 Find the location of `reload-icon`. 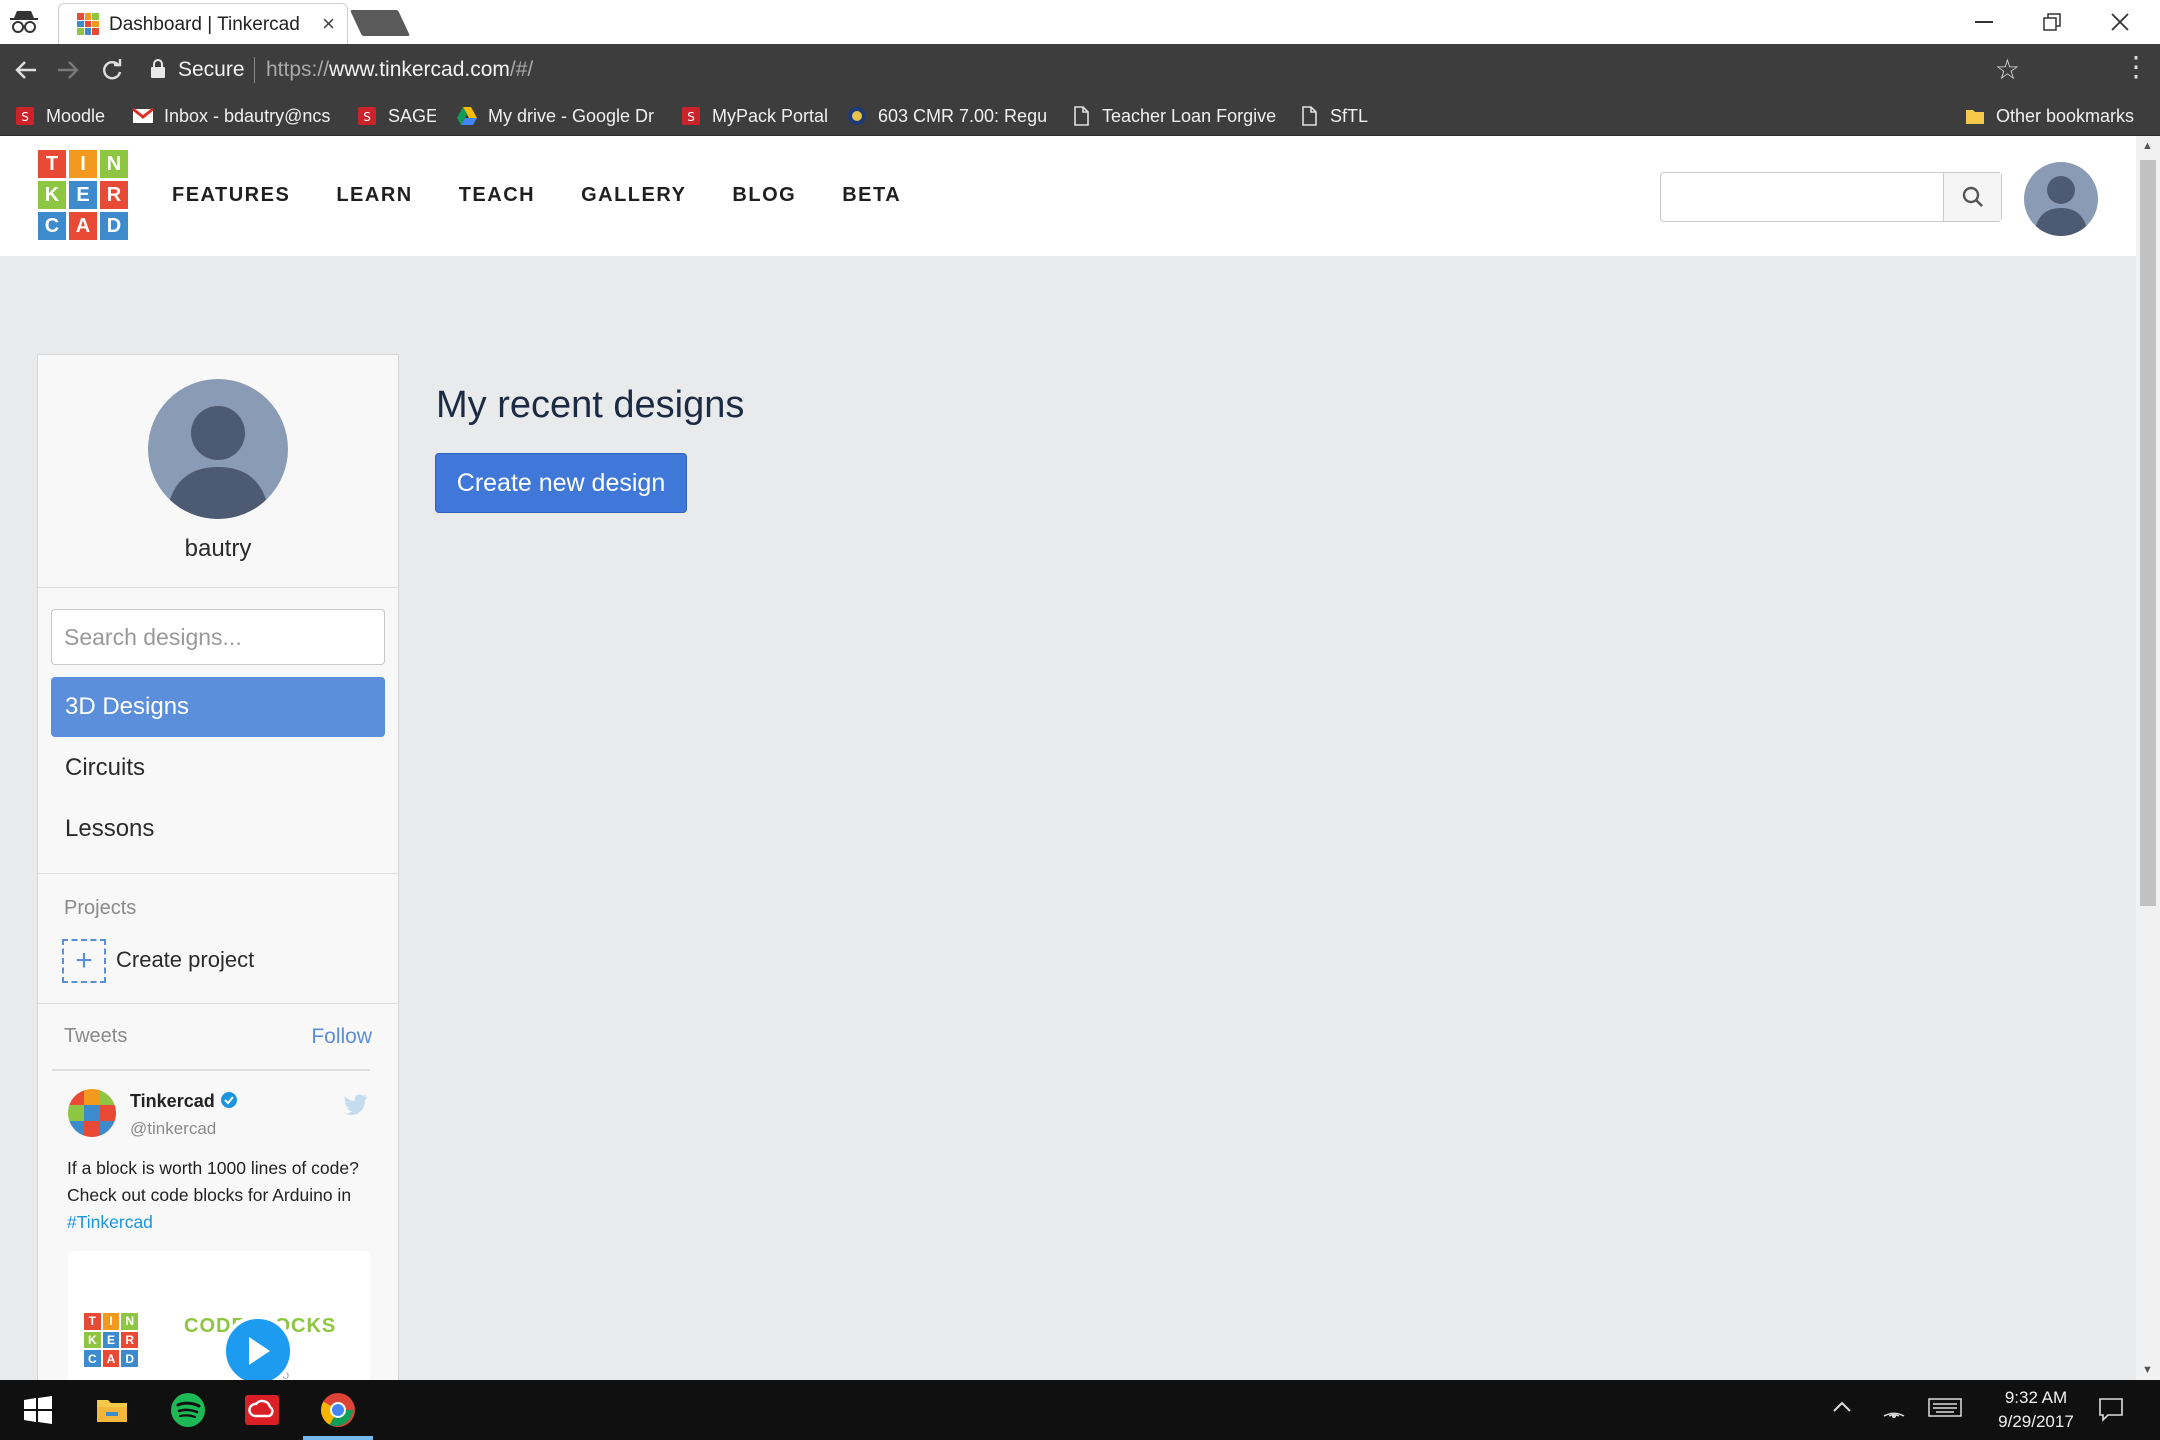

reload-icon is located at coordinates (112, 70).